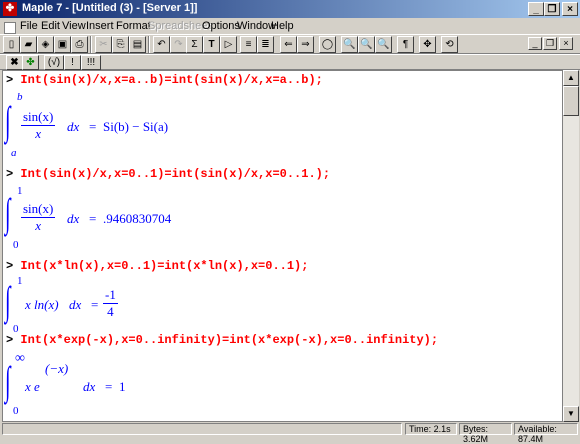 The height and width of the screenshot is (444, 580). Describe the element at coordinates (546, 433) in the screenshot. I see `status-available: Available: 87.4M` at that location.